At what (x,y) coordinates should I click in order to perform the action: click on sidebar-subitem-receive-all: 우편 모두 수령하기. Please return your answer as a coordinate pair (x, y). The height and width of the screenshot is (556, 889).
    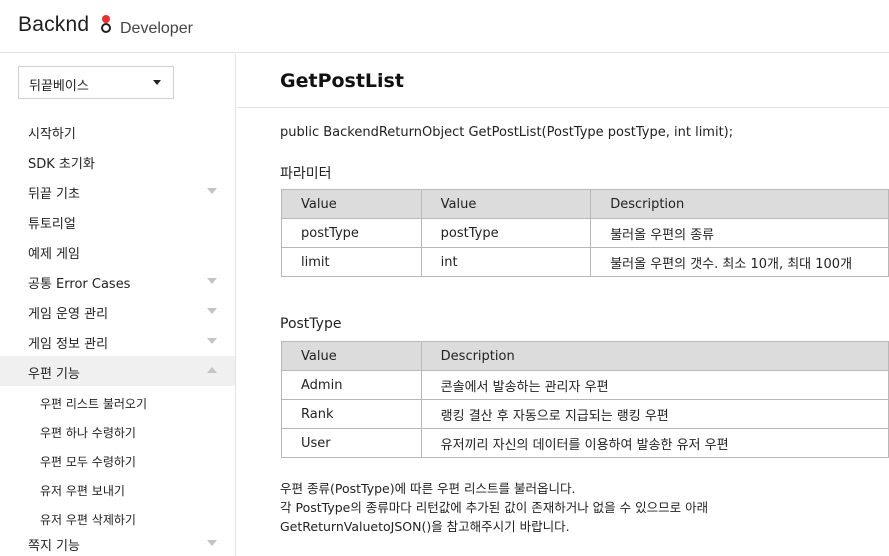
    Looking at the image, I should click on (117, 460).